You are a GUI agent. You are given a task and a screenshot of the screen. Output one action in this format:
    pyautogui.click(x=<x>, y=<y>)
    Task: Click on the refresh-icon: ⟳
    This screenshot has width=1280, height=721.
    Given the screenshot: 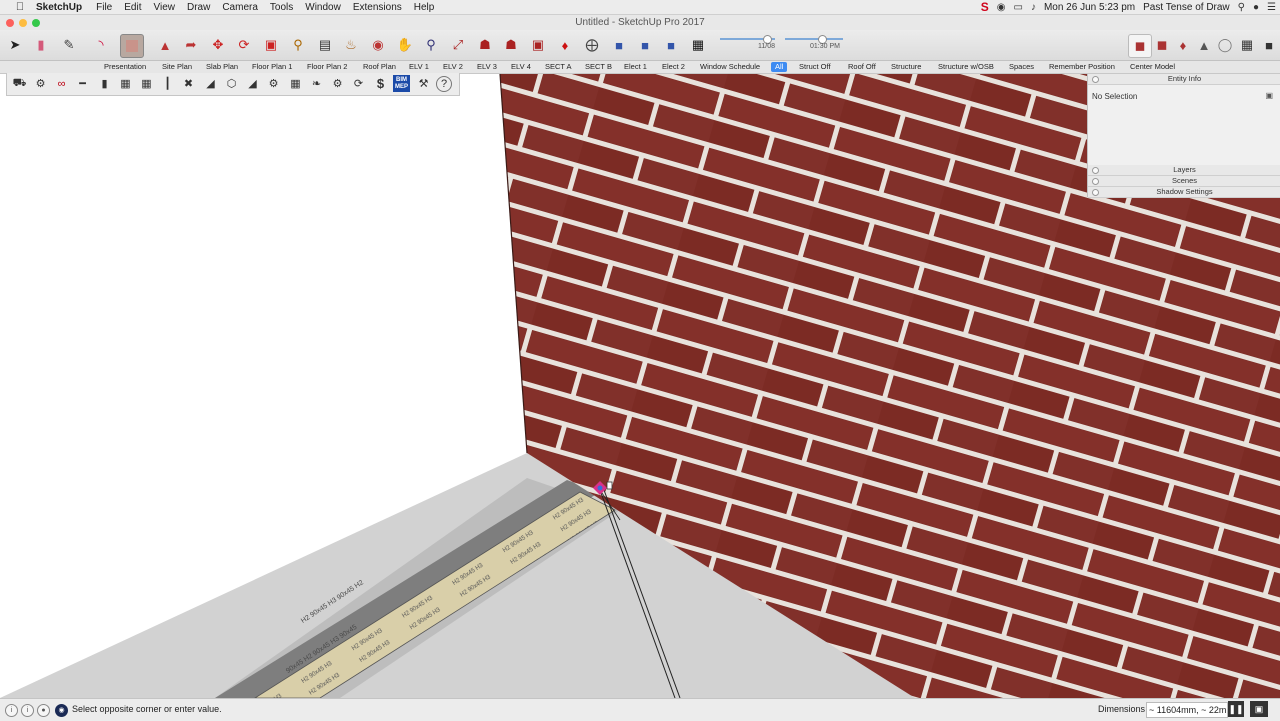 What is the action you would take?
    pyautogui.click(x=358, y=83)
    